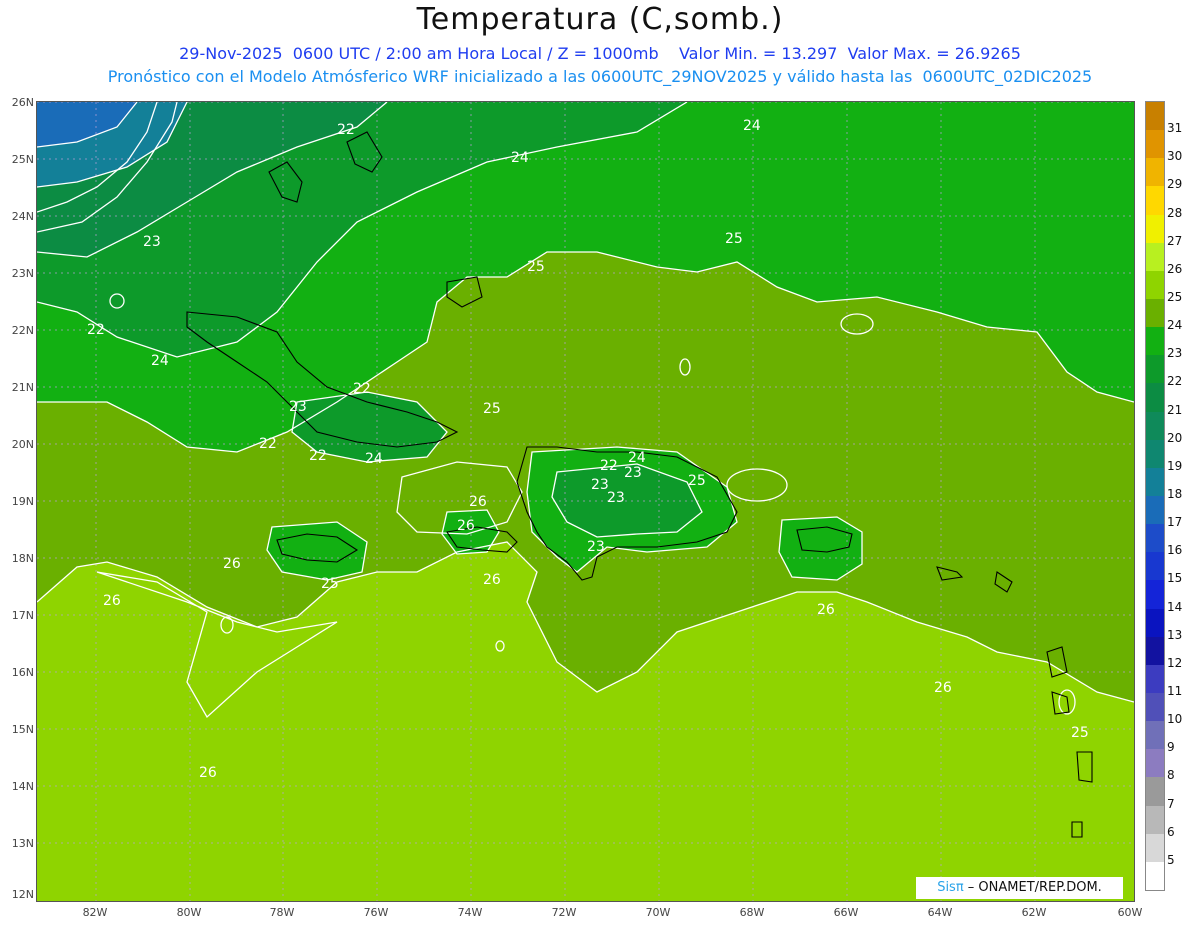 The image size is (1200, 927). What do you see at coordinates (1175, 212) in the screenshot?
I see `colorbar-label: 28` at bounding box center [1175, 212].